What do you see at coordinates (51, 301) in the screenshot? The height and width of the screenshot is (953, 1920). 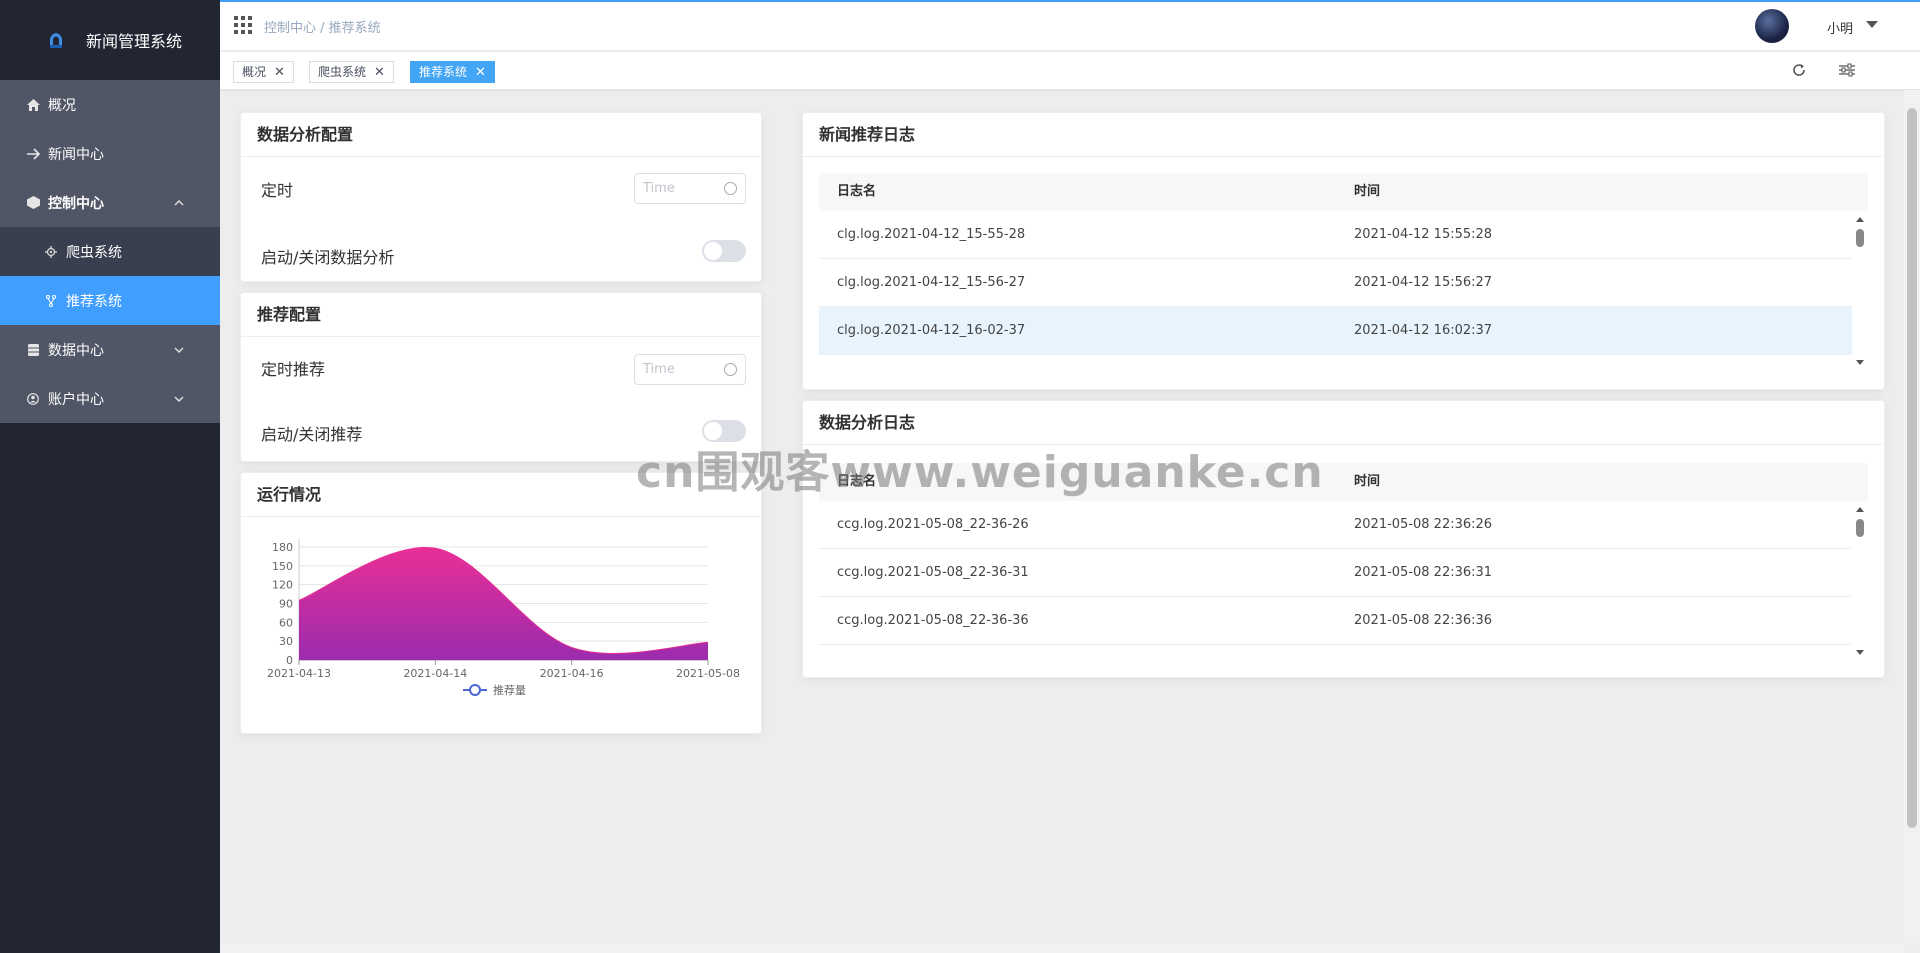 I see `branch-icon` at bounding box center [51, 301].